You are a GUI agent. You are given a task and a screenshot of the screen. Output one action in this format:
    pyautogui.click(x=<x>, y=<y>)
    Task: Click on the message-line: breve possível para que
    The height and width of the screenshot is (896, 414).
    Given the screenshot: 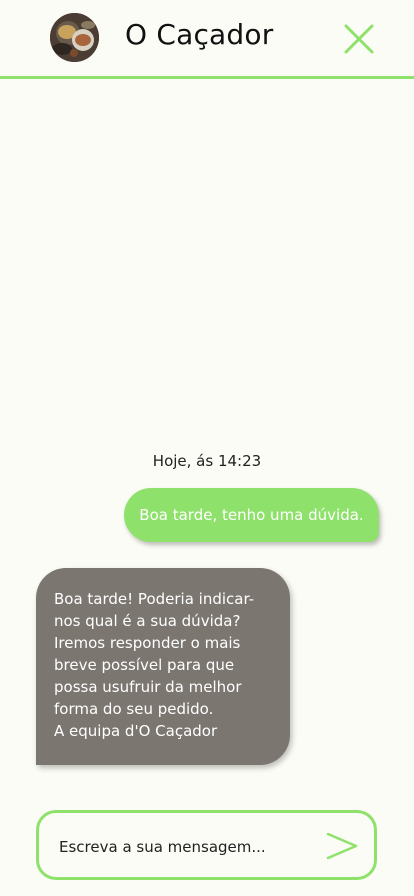 What is the action you would take?
    pyautogui.click(x=144, y=665)
    